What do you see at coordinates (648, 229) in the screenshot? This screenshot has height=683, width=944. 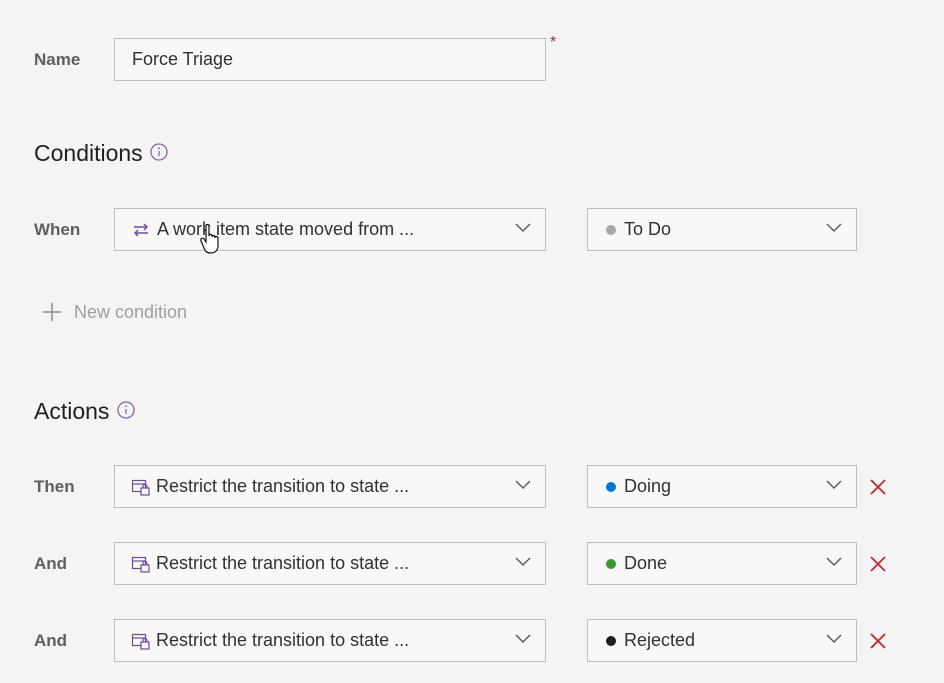 I see `condition-state-text: To Do` at bounding box center [648, 229].